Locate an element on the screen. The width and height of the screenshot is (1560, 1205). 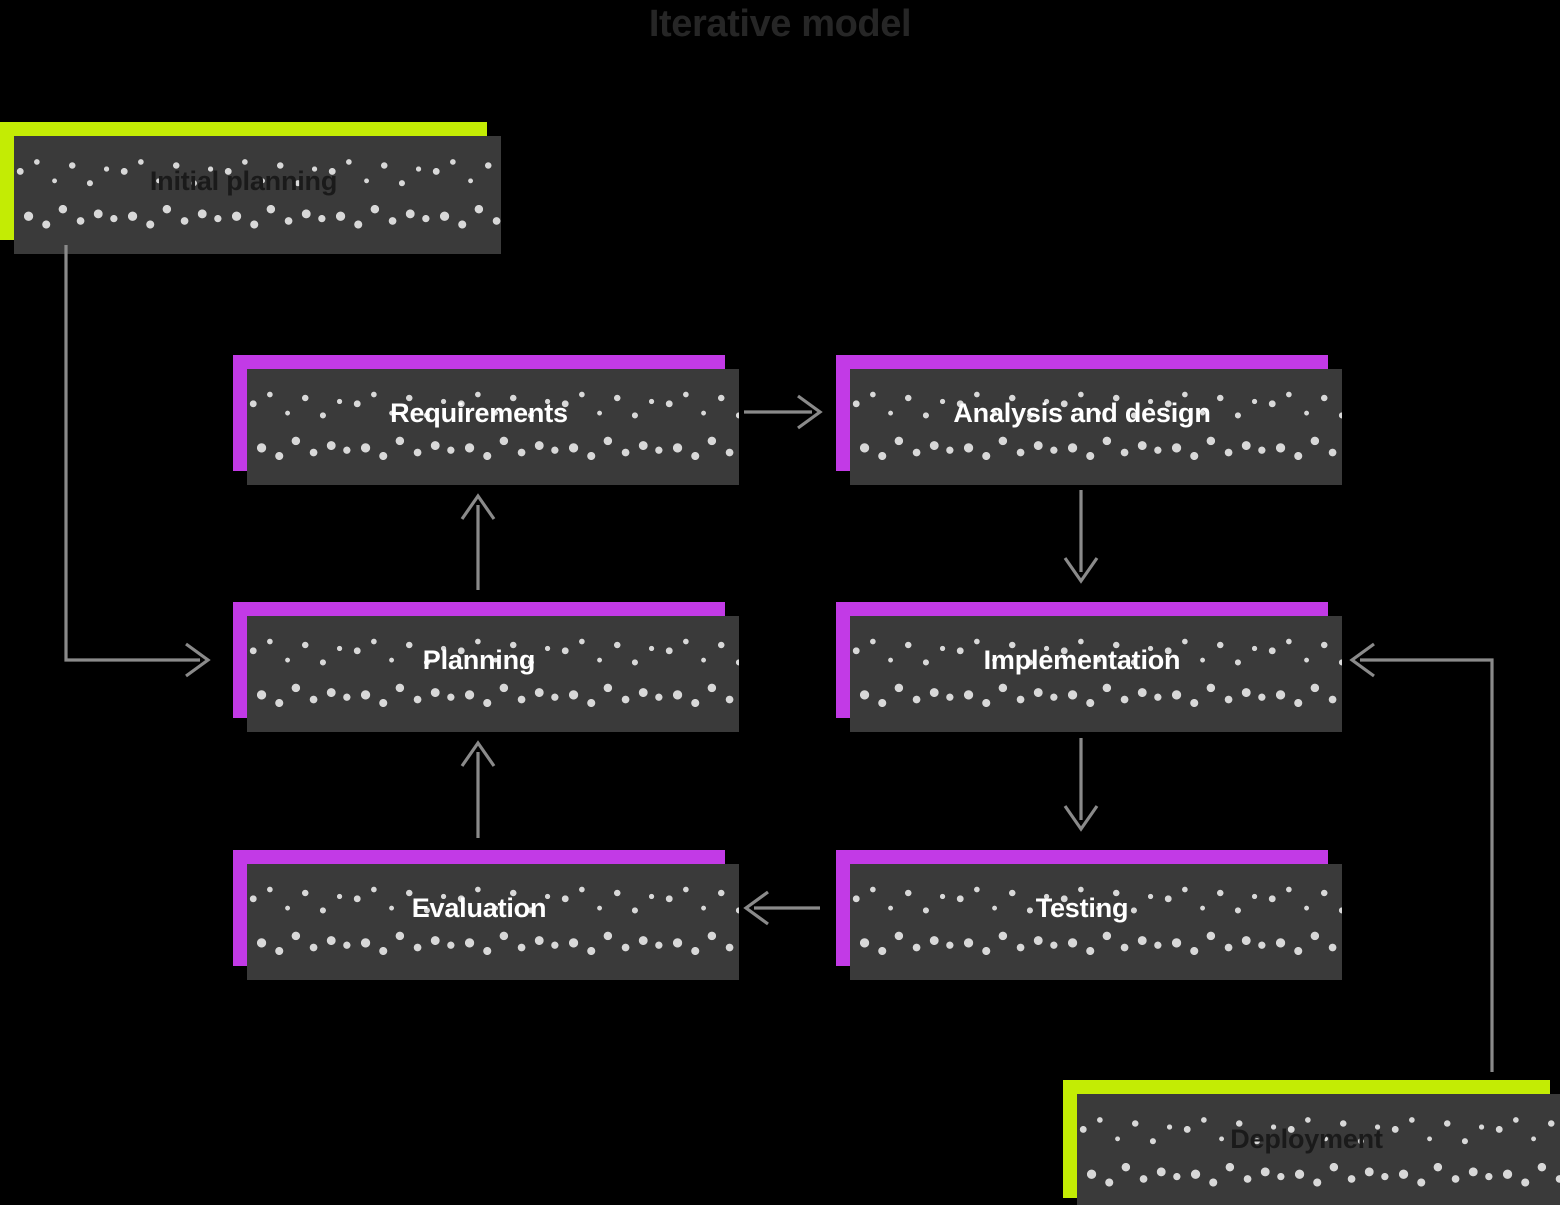
node-planning: Planning is located at coordinates (486, 667).